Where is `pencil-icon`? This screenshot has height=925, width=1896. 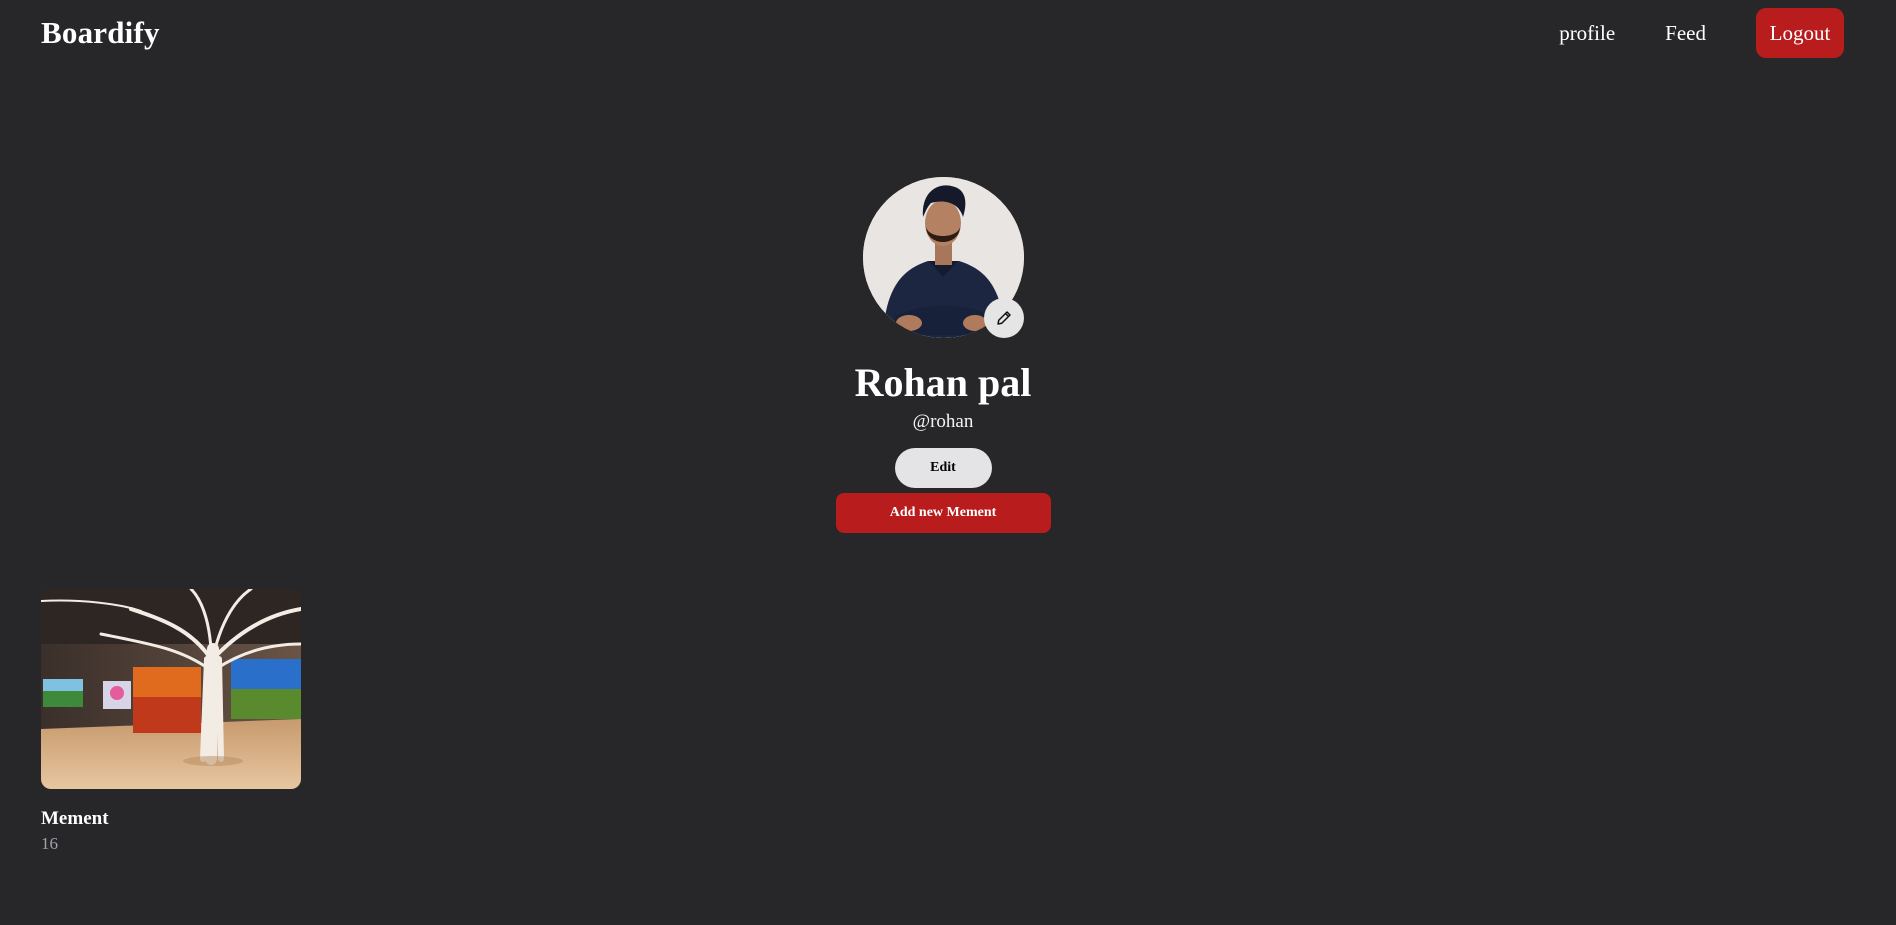 pencil-icon is located at coordinates (1003, 318).